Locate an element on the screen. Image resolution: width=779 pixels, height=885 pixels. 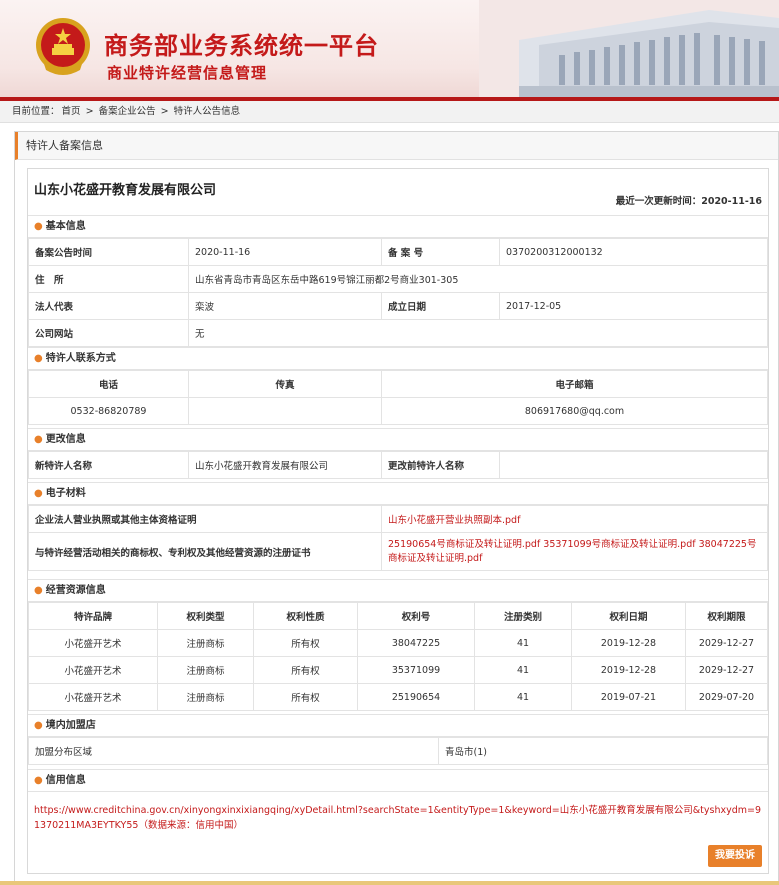
section-materials: ● 电子材料 is located at coordinates (398, 493).